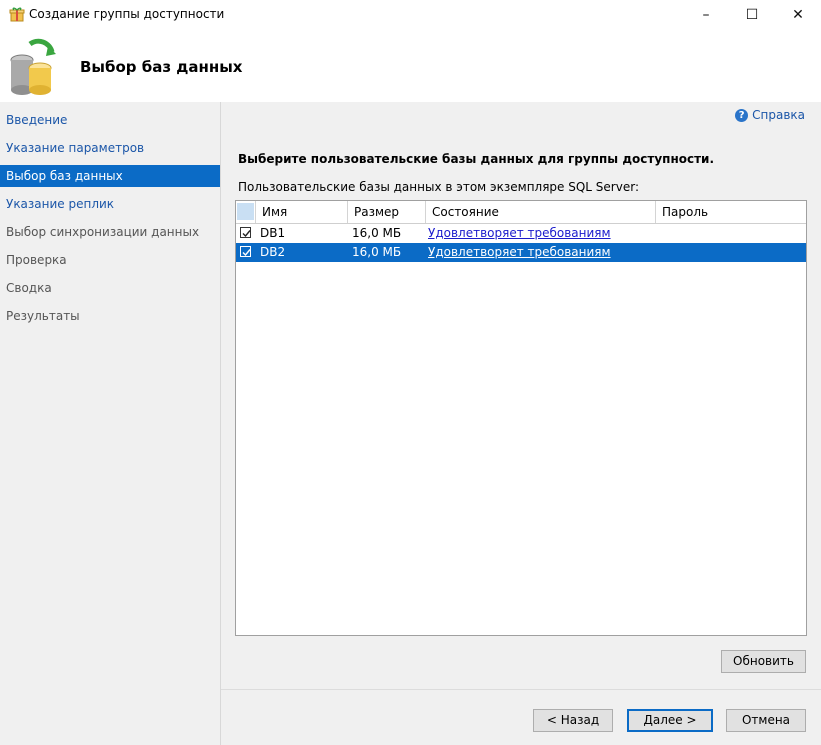 The image size is (821, 745). I want to click on db-name: DB1, so click(273, 233).